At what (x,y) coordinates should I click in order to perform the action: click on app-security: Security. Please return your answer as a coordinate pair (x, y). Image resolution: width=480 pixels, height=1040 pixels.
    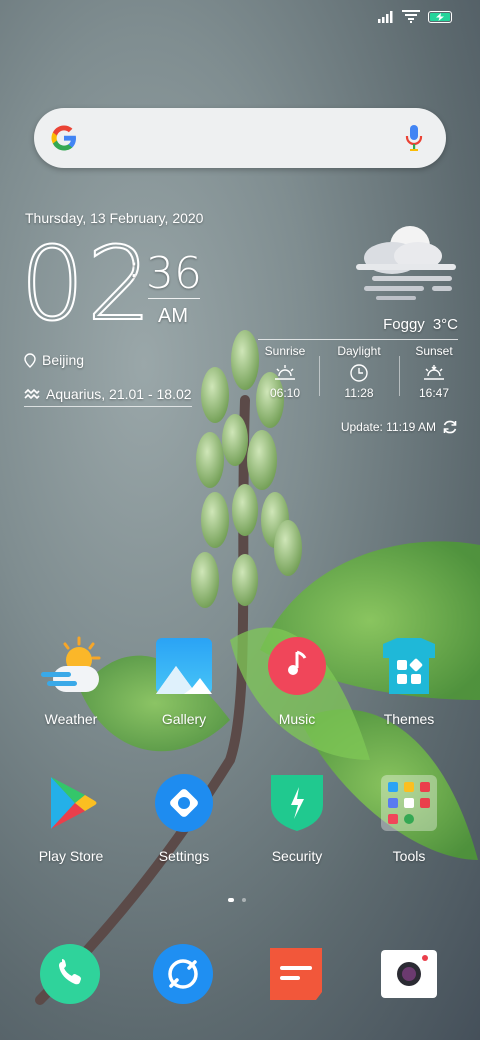
    Looking at the image, I should click on (297, 818).